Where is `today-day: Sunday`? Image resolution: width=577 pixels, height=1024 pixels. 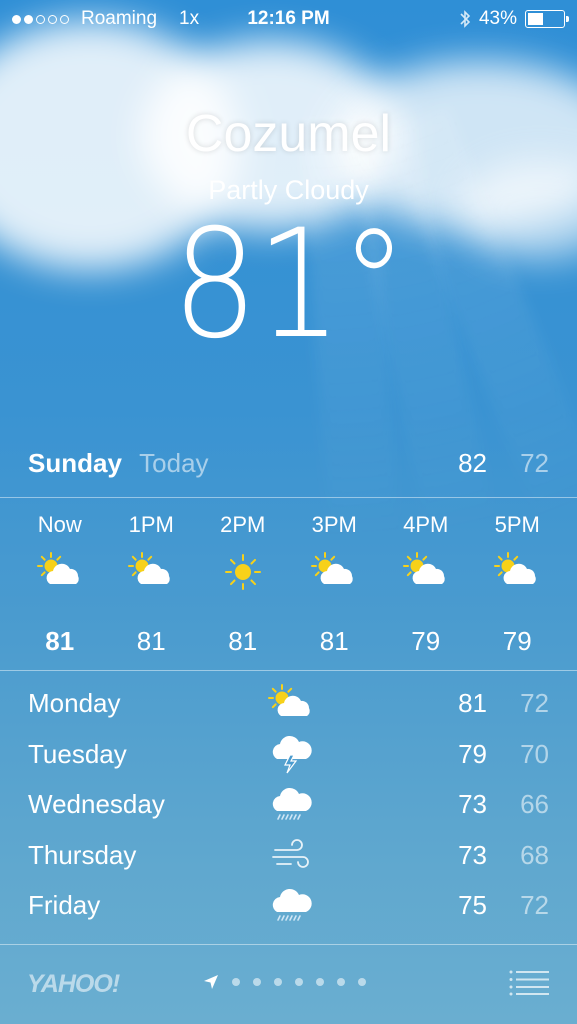 today-day: Sunday is located at coordinates (75, 463).